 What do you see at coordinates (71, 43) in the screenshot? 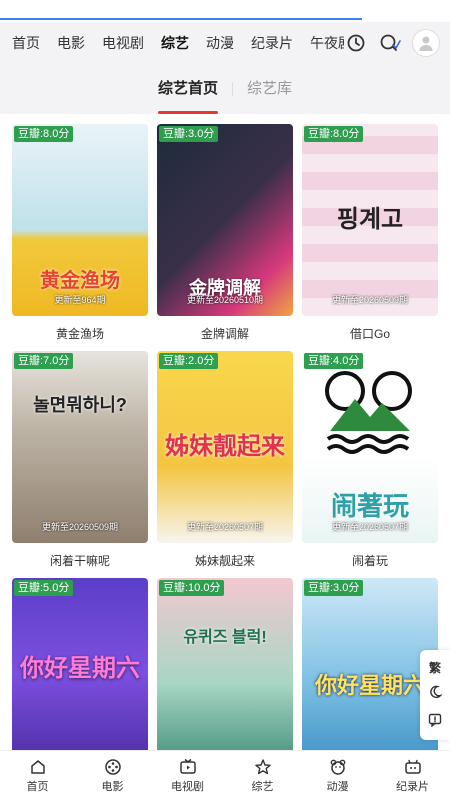
I see `tab-movies: 电影` at bounding box center [71, 43].